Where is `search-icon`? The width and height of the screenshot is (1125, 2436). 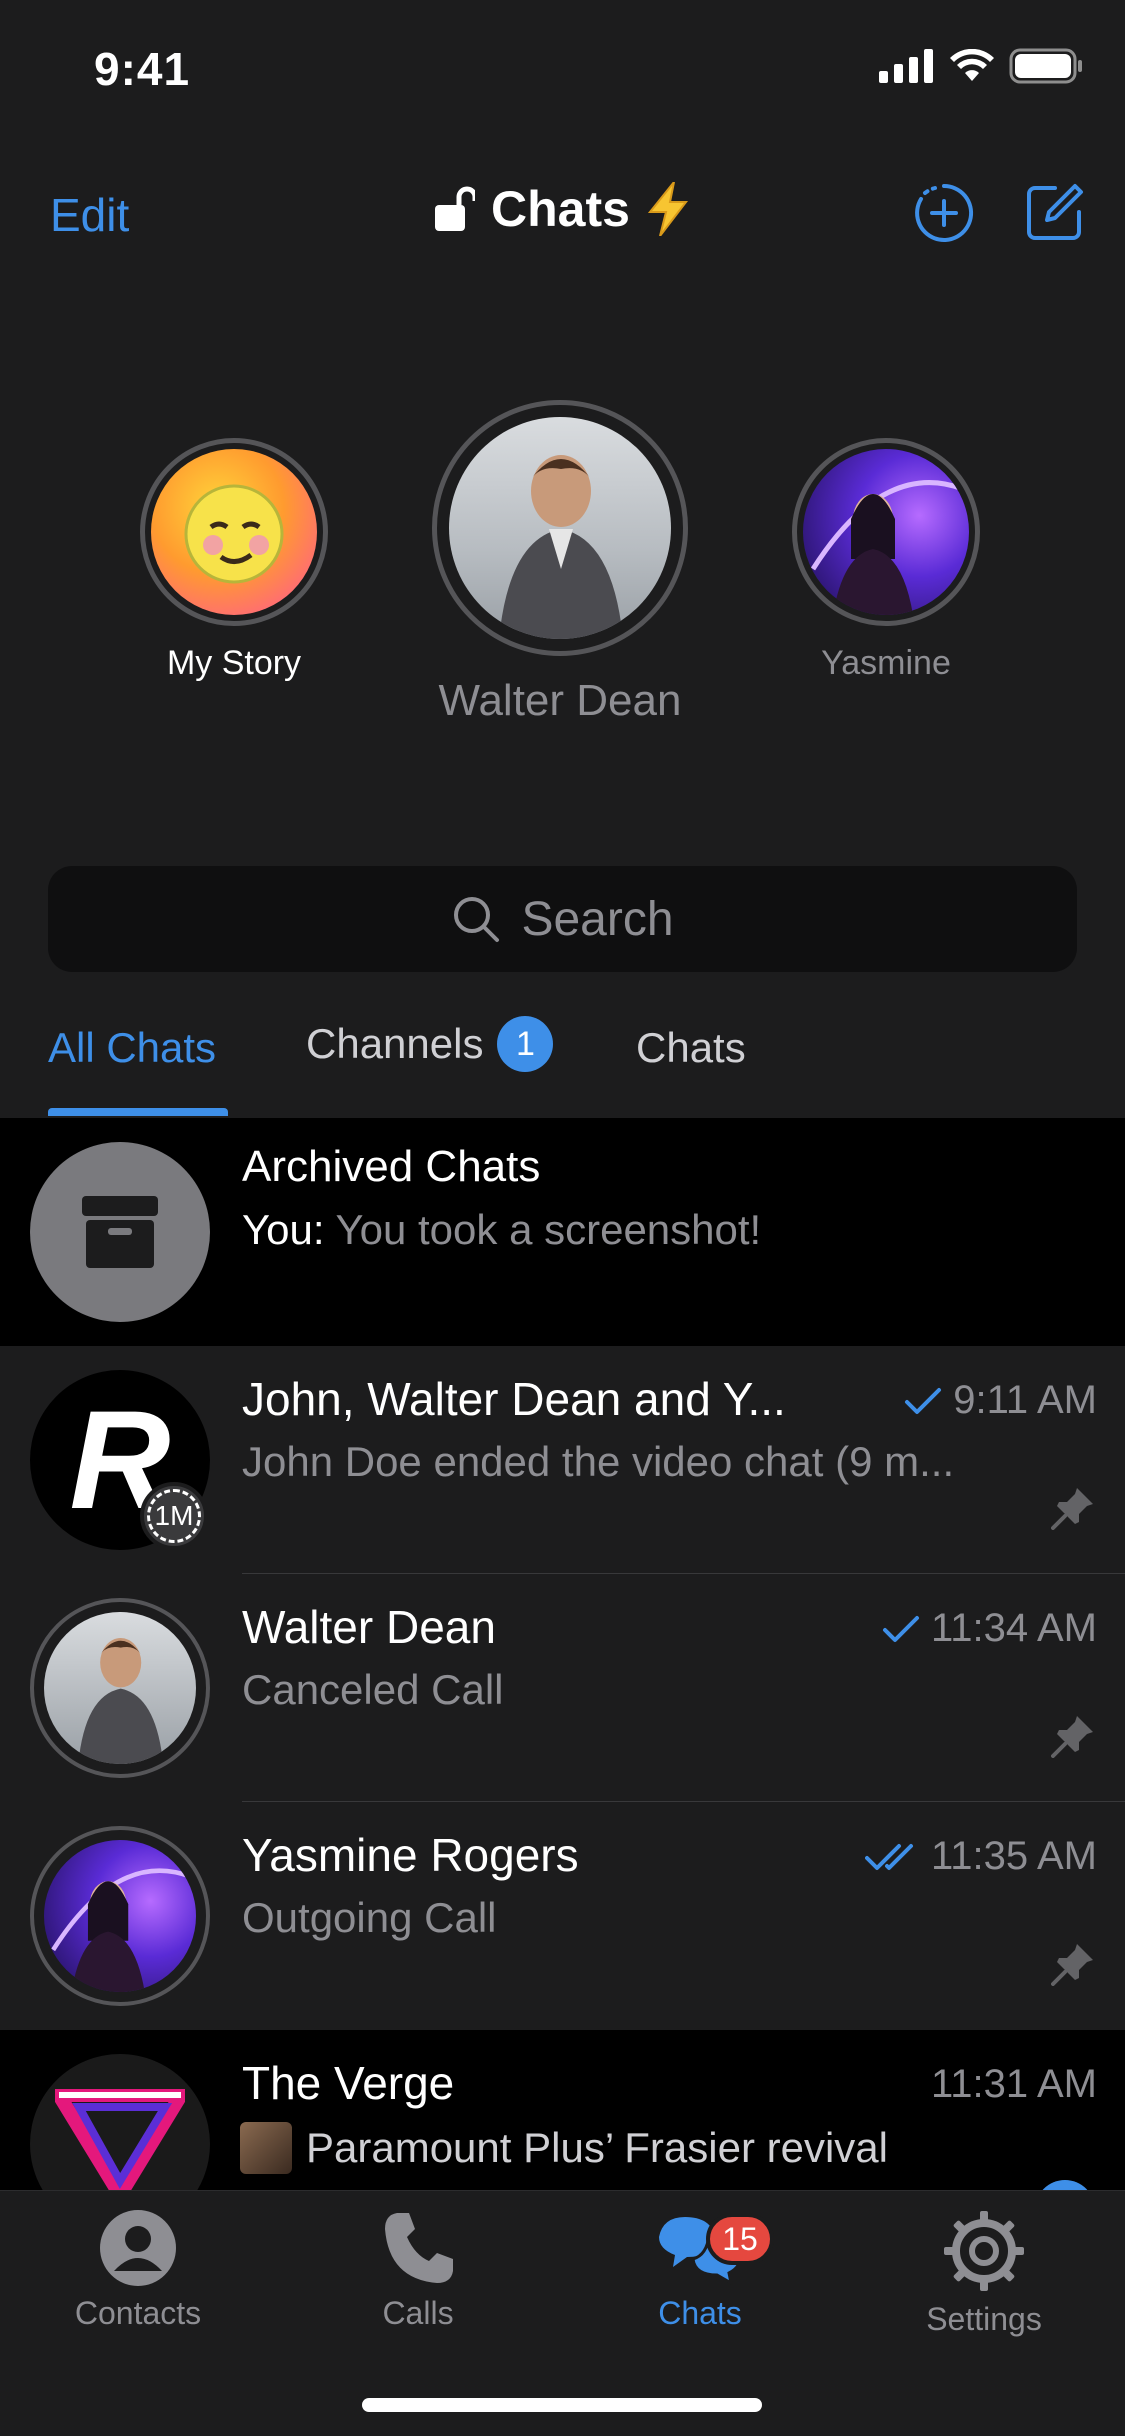 search-icon is located at coordinates (477, 919).